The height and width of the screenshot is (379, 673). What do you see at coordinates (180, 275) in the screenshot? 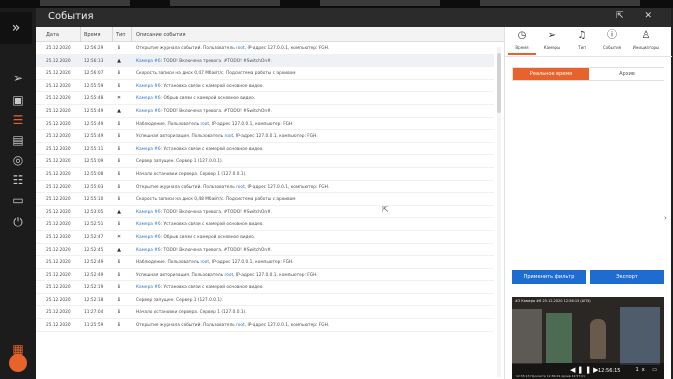
I see `description-text: Успешная авторизация. Пользователь` at bounding box center [180, 275].